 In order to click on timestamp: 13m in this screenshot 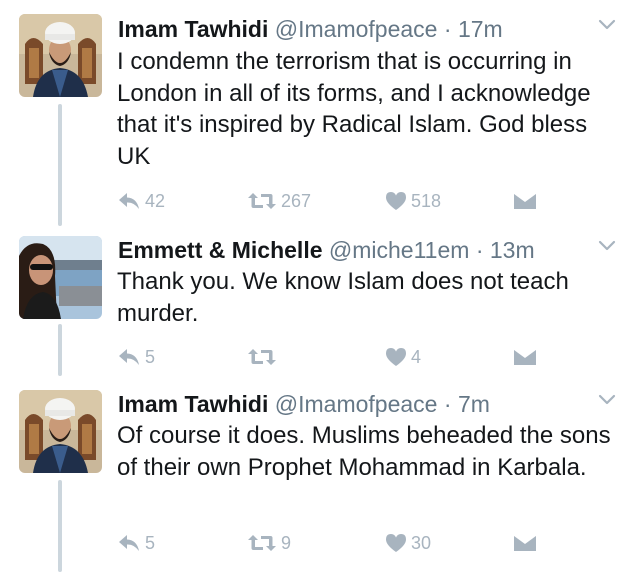, I will do `click(512, 250)`.